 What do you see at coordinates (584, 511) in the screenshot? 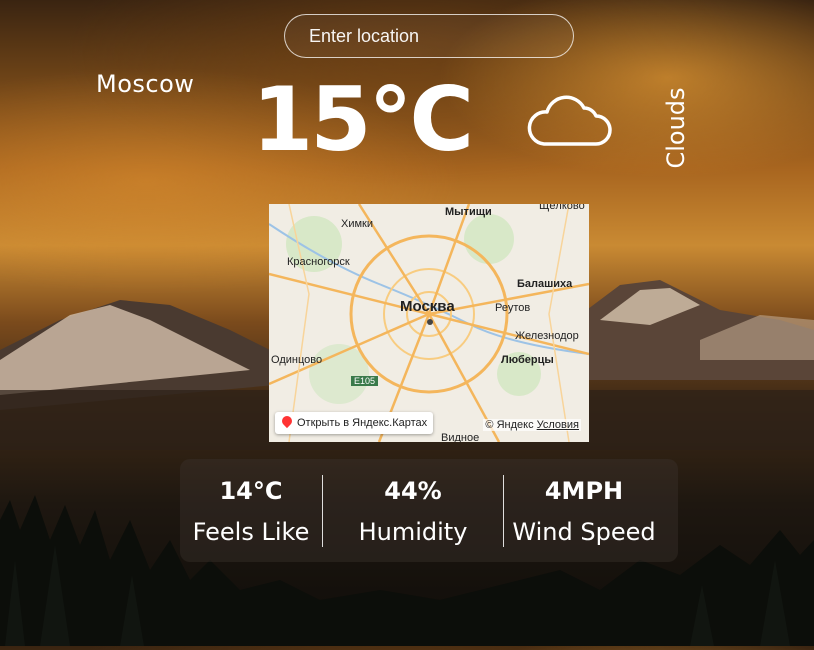
I see `wind-speed-stat: 4MPH Wind Speed` at bounding box center [584, 511].